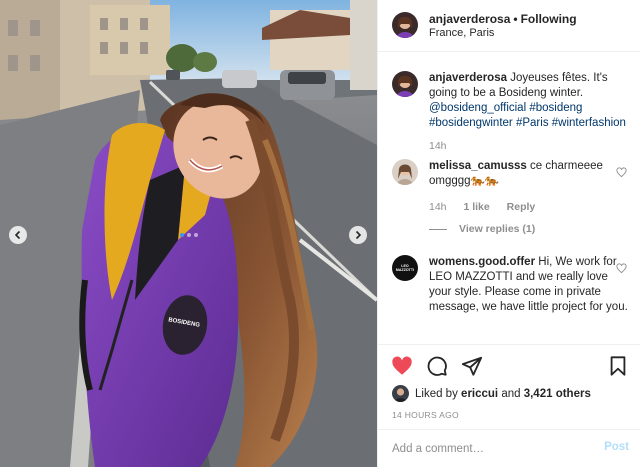 The width and height of the screenshot is (640, 467). What do you see at coordinates (471, 123) in the screenshot?
I see `hashtag-link: #bosidengwinter` at bounding box center [471, 123].